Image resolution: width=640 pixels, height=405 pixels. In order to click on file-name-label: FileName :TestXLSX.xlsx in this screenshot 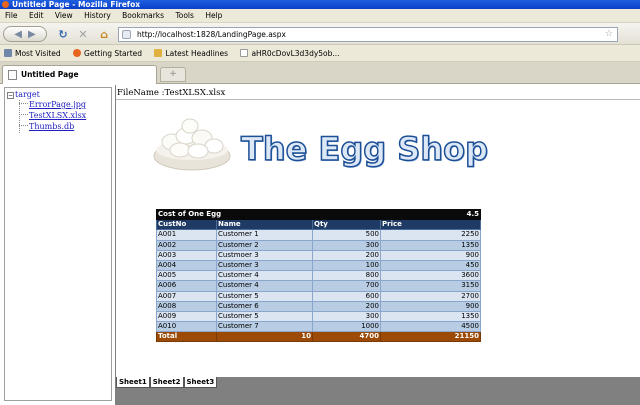, I will do `click(171, 93)`.